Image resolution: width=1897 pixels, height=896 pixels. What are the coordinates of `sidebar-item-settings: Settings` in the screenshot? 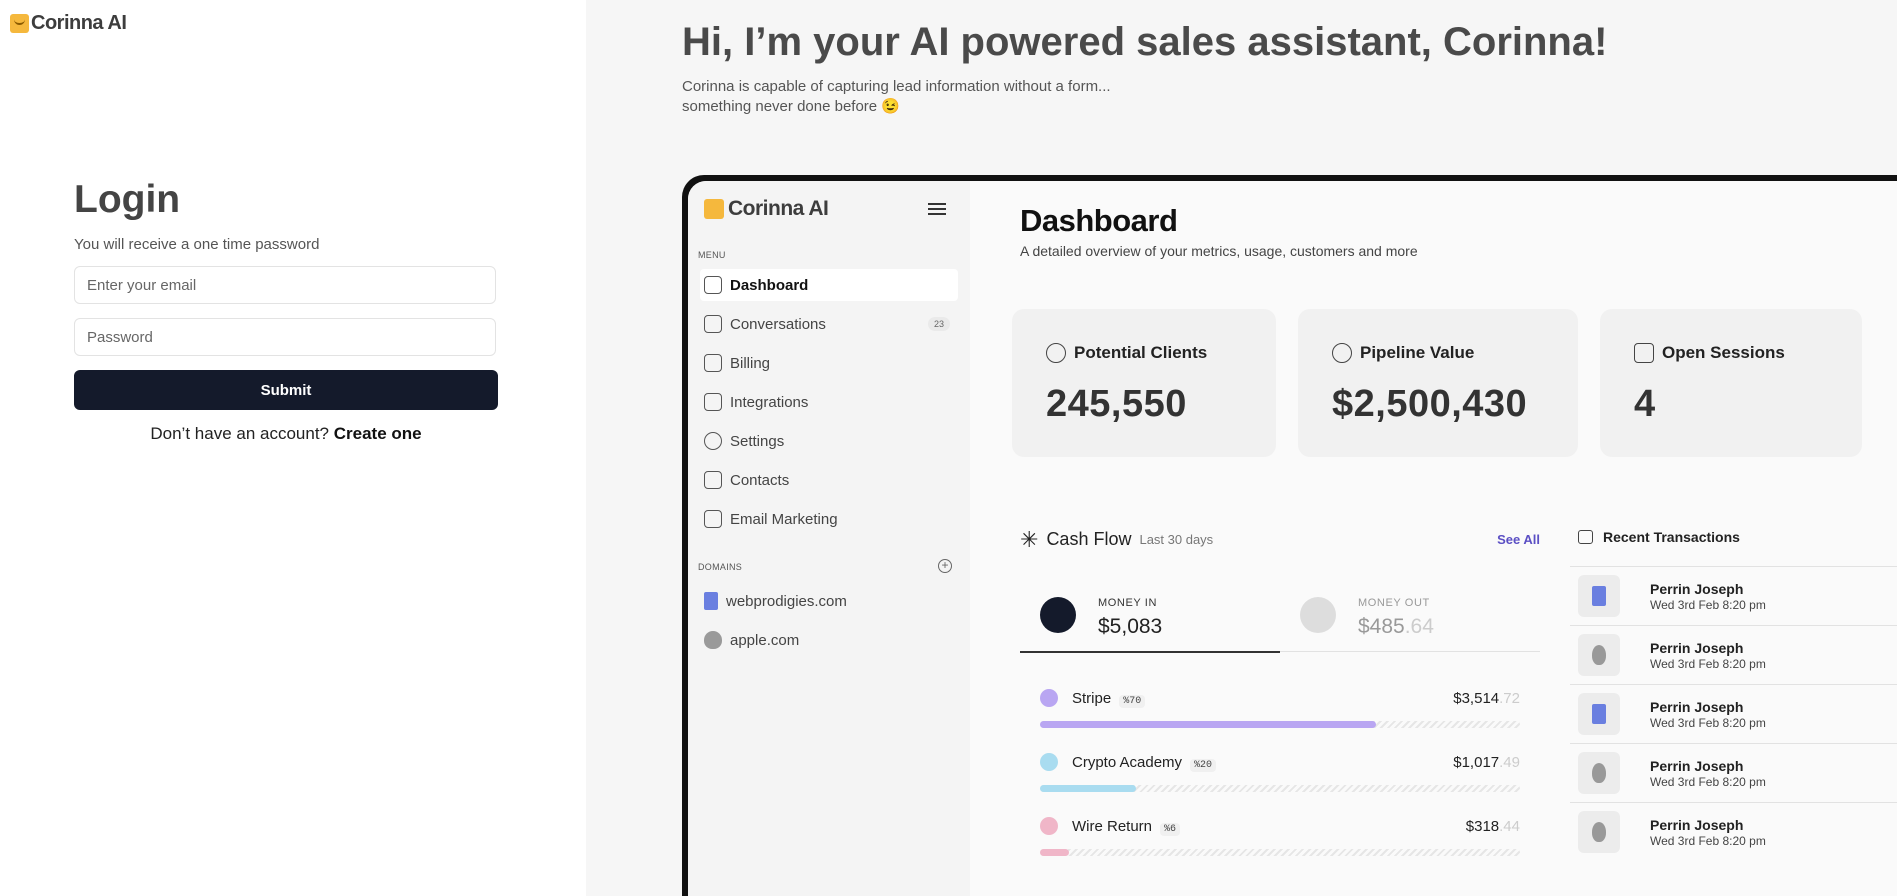 It's located at (829, 441).